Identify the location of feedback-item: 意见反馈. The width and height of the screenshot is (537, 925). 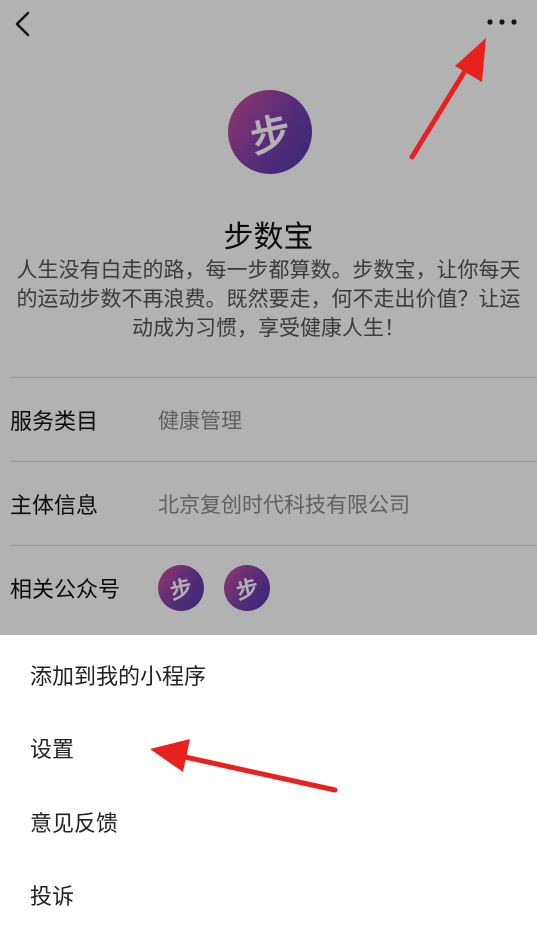
(270, 822).